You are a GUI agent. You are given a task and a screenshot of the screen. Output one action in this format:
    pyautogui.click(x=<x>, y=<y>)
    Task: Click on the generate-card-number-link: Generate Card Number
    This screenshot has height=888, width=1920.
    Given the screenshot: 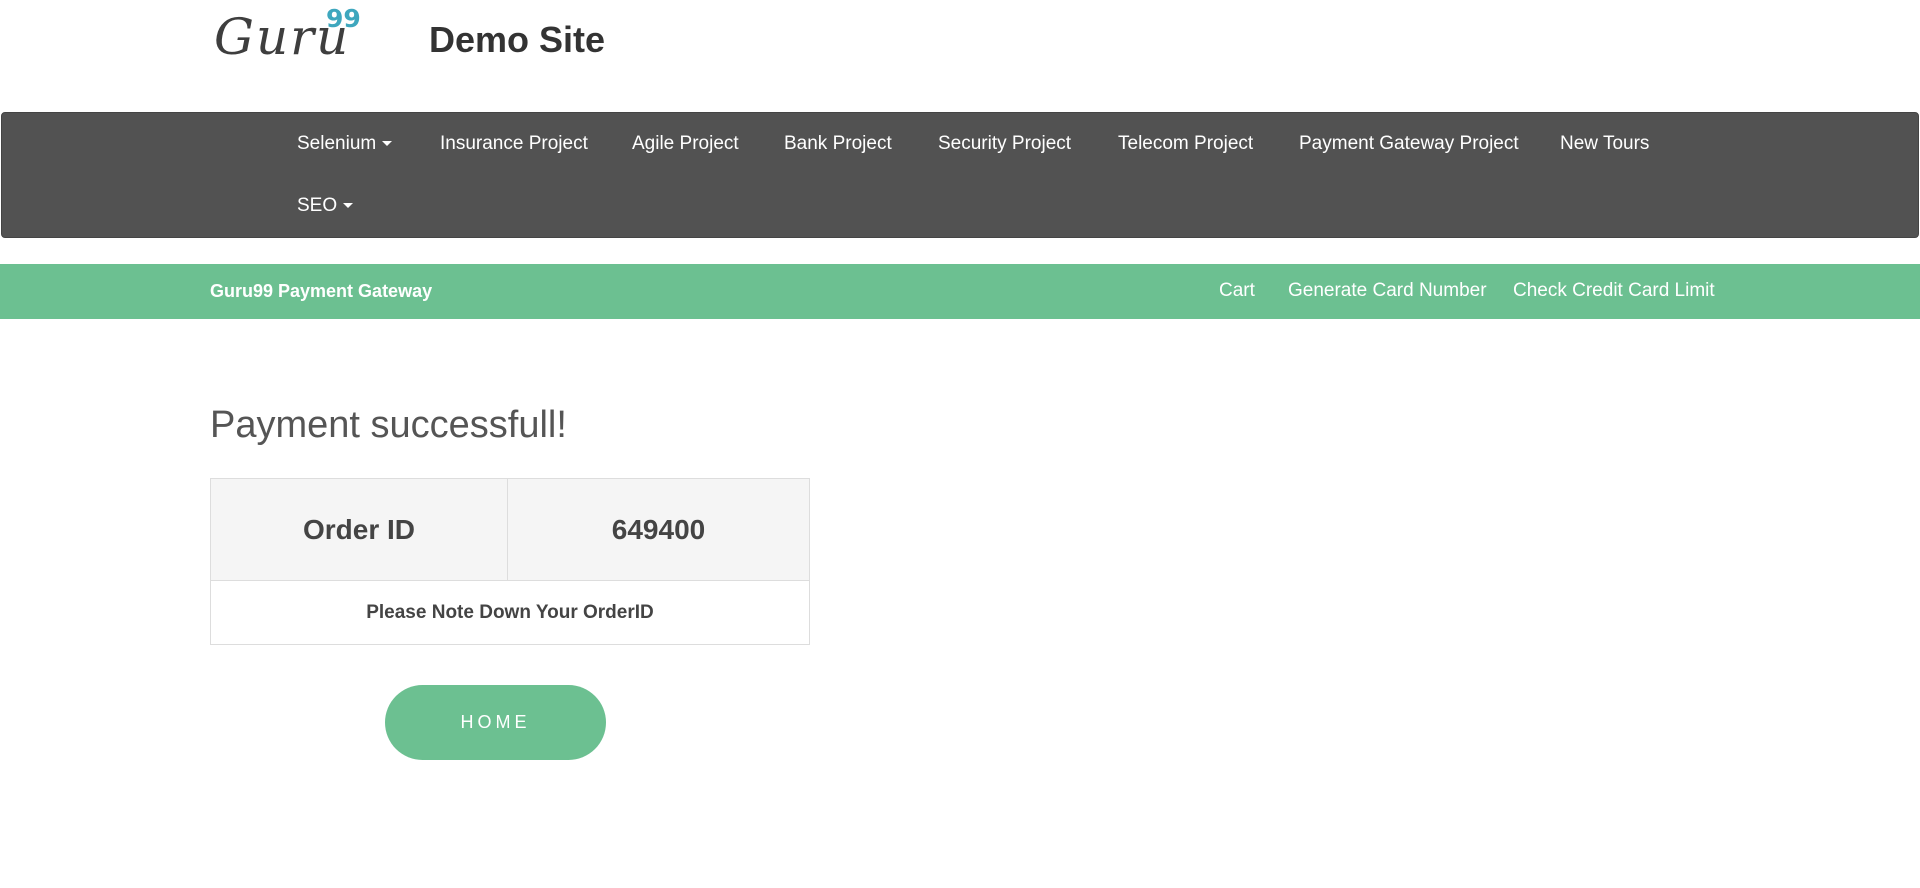 What is the action you would take?
    pyautogui.click(x=1387, y=291)
    